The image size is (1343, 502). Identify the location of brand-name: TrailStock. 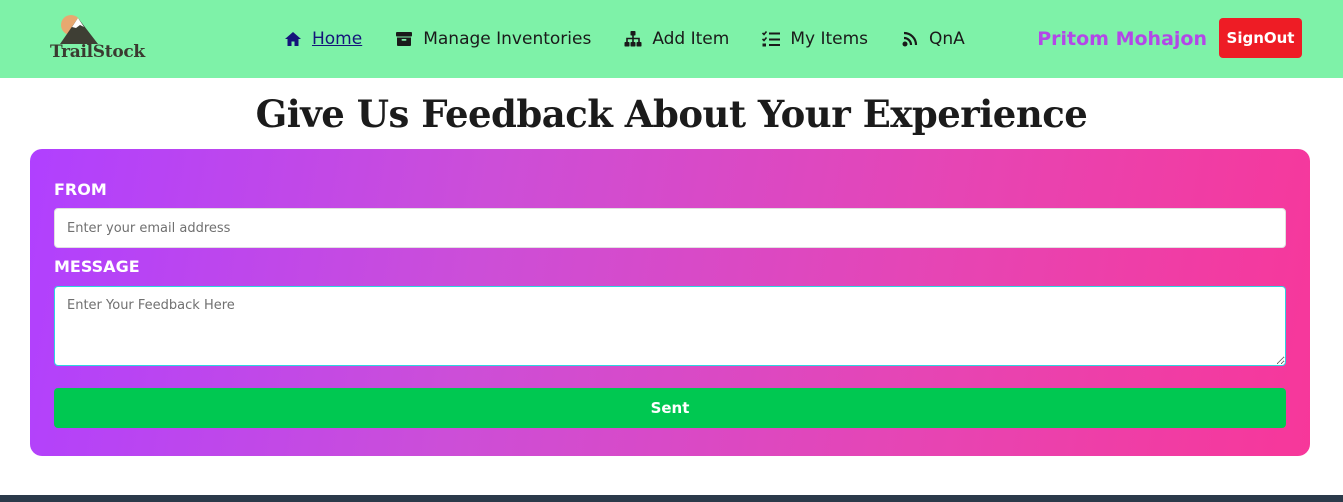
(97, 52).